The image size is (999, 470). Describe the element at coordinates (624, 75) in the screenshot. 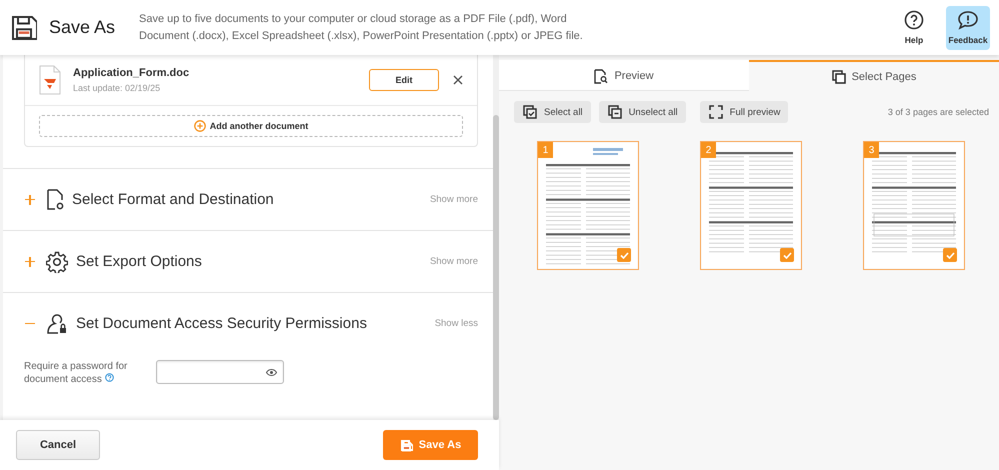

I see `tab: Preview` at that location.